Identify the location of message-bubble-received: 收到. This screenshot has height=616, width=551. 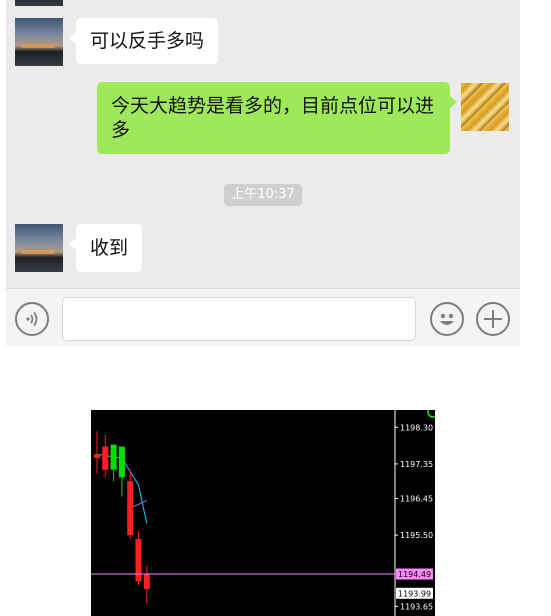
(105, 248).